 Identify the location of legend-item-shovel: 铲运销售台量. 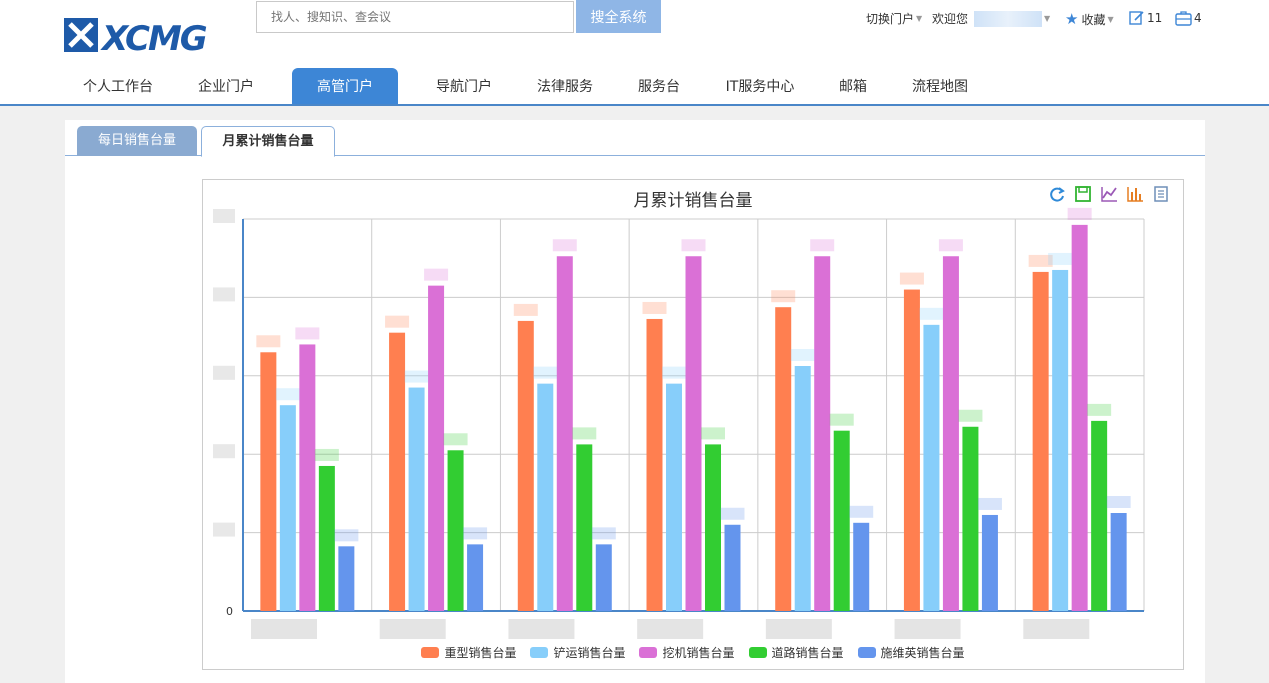
(577, 652).